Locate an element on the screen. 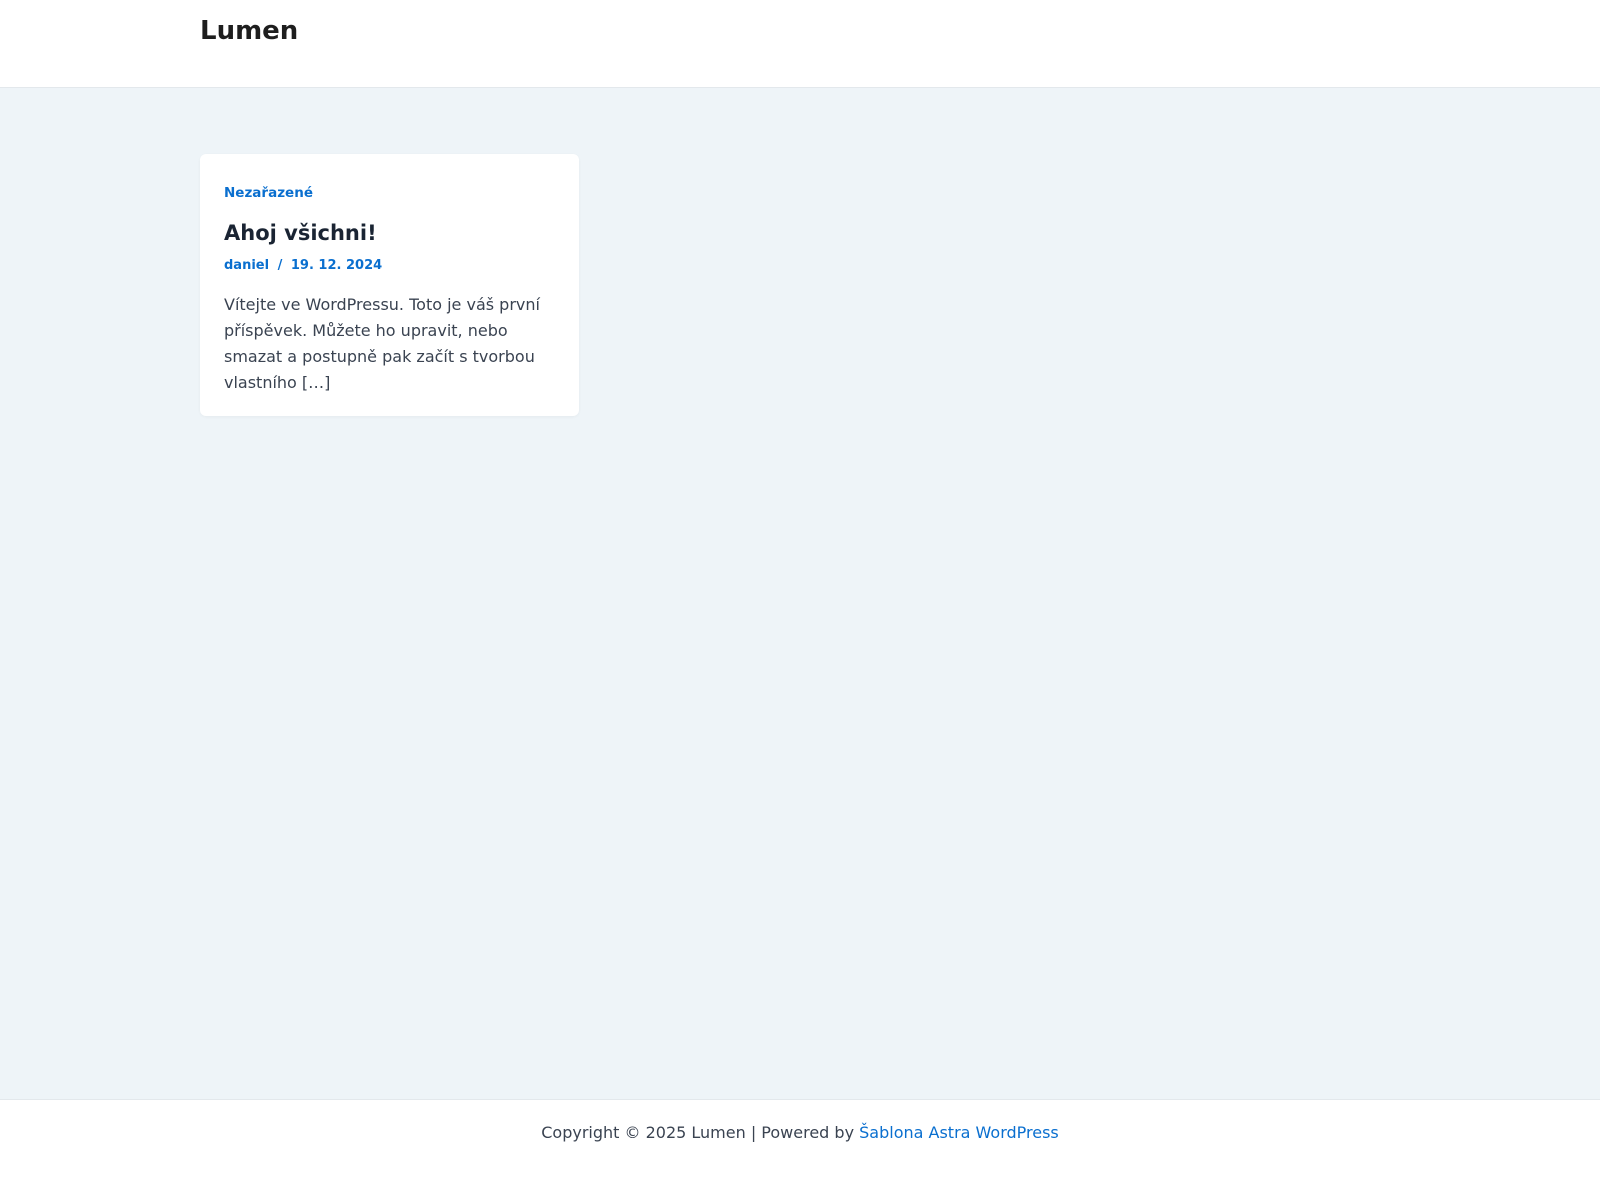 The height and width of the screenshot is (1200, 1600). post-meta: daniel / 19. 12. 2024 is located at coordinates (389, 266).